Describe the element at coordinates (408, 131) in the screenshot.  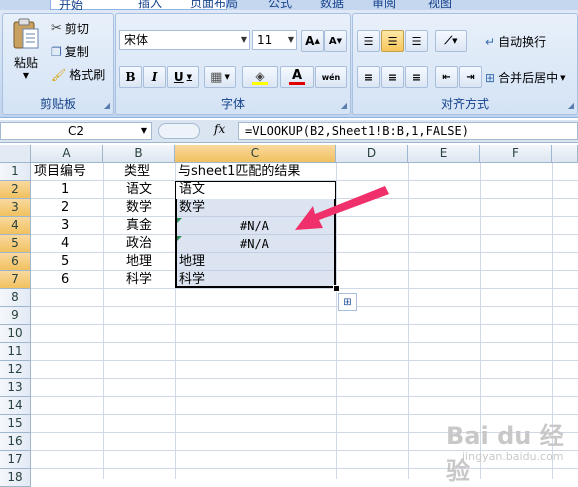
I see `formula-input: =VLOOKUP(B2,Sheet1!B:B,1,FALSE)` at that location.